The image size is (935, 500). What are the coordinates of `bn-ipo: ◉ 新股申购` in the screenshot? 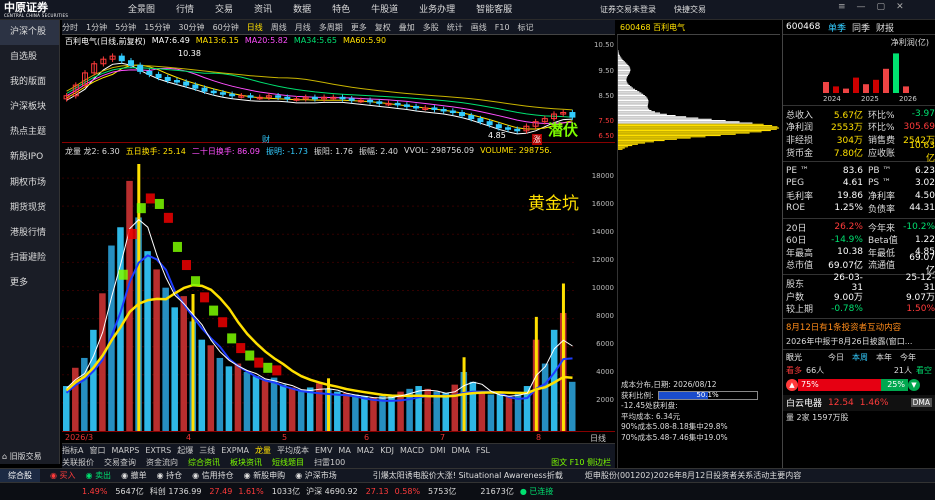 It's located at (265, 475).